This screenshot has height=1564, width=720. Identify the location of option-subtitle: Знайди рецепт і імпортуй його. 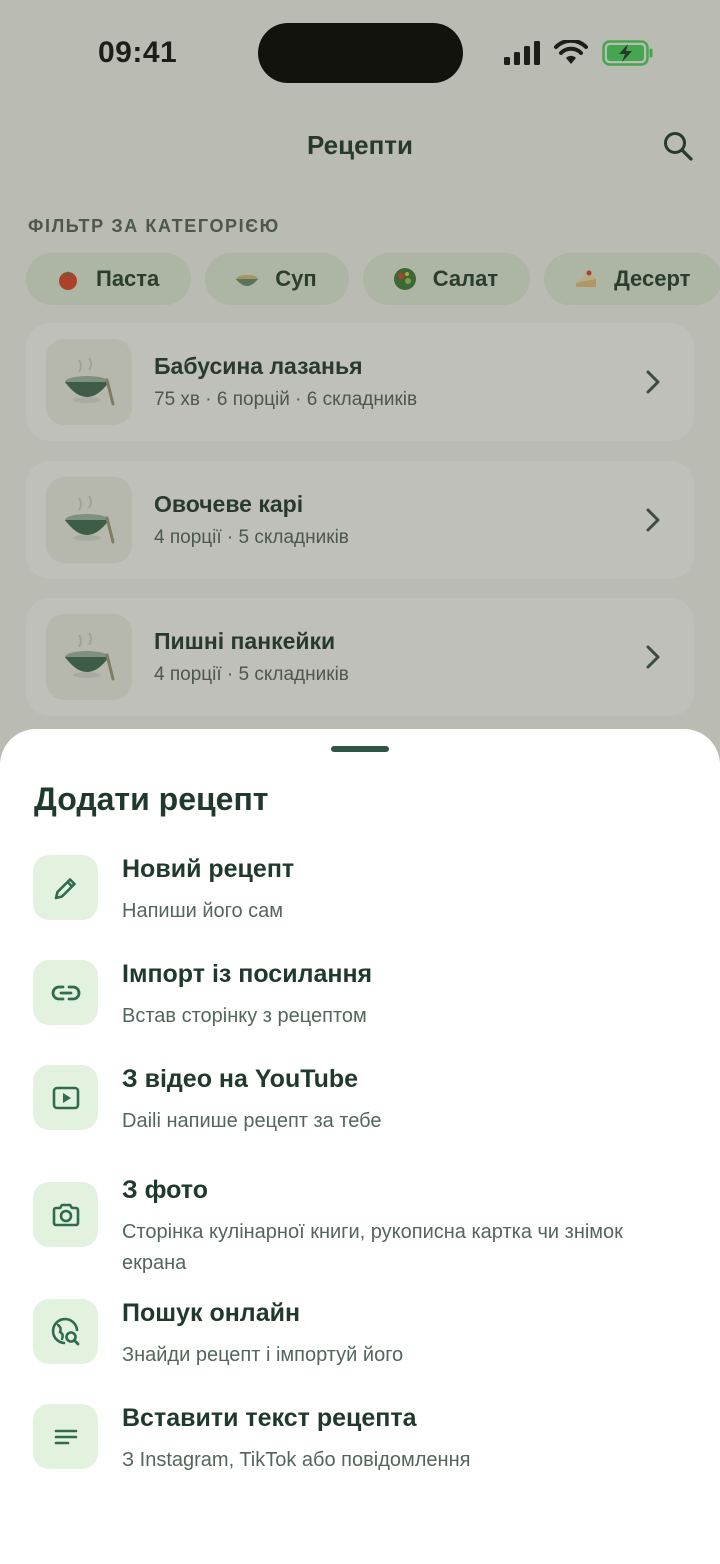
(263, 1355).